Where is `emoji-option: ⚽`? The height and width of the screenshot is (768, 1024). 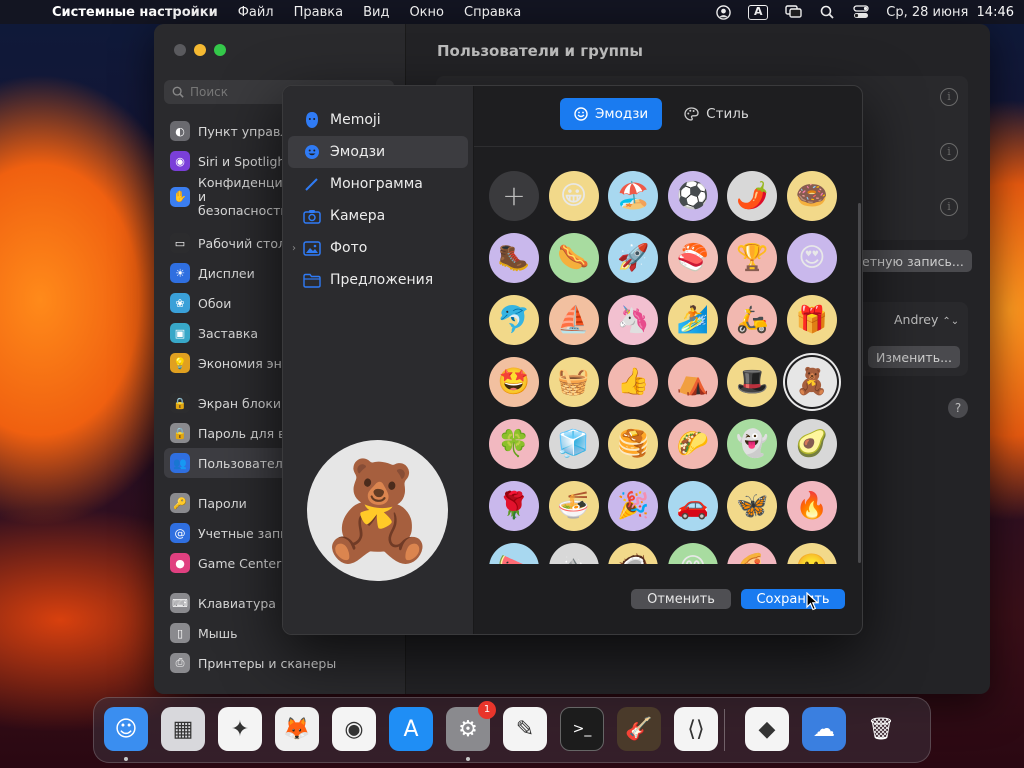 emoji-option: ⚽ is located at coordinates (692, 196).